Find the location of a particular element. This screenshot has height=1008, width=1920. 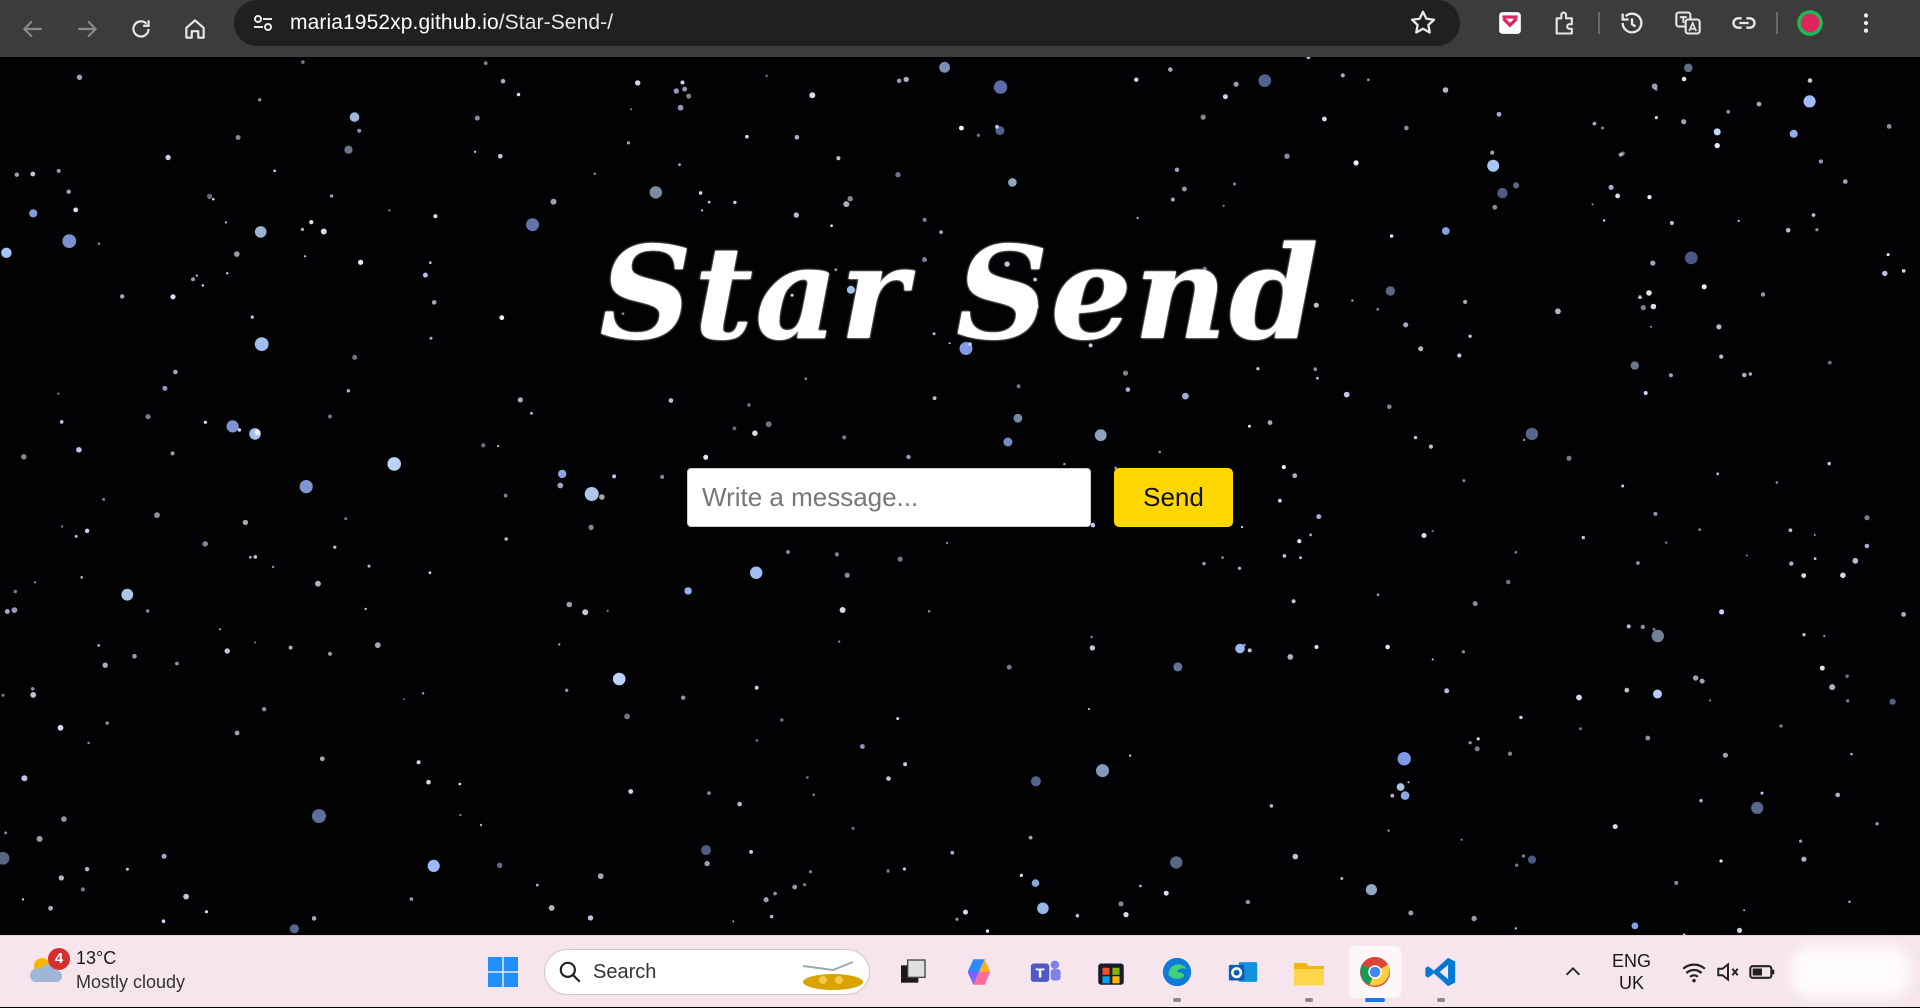

reload-button is located at coordinates (141, 29).